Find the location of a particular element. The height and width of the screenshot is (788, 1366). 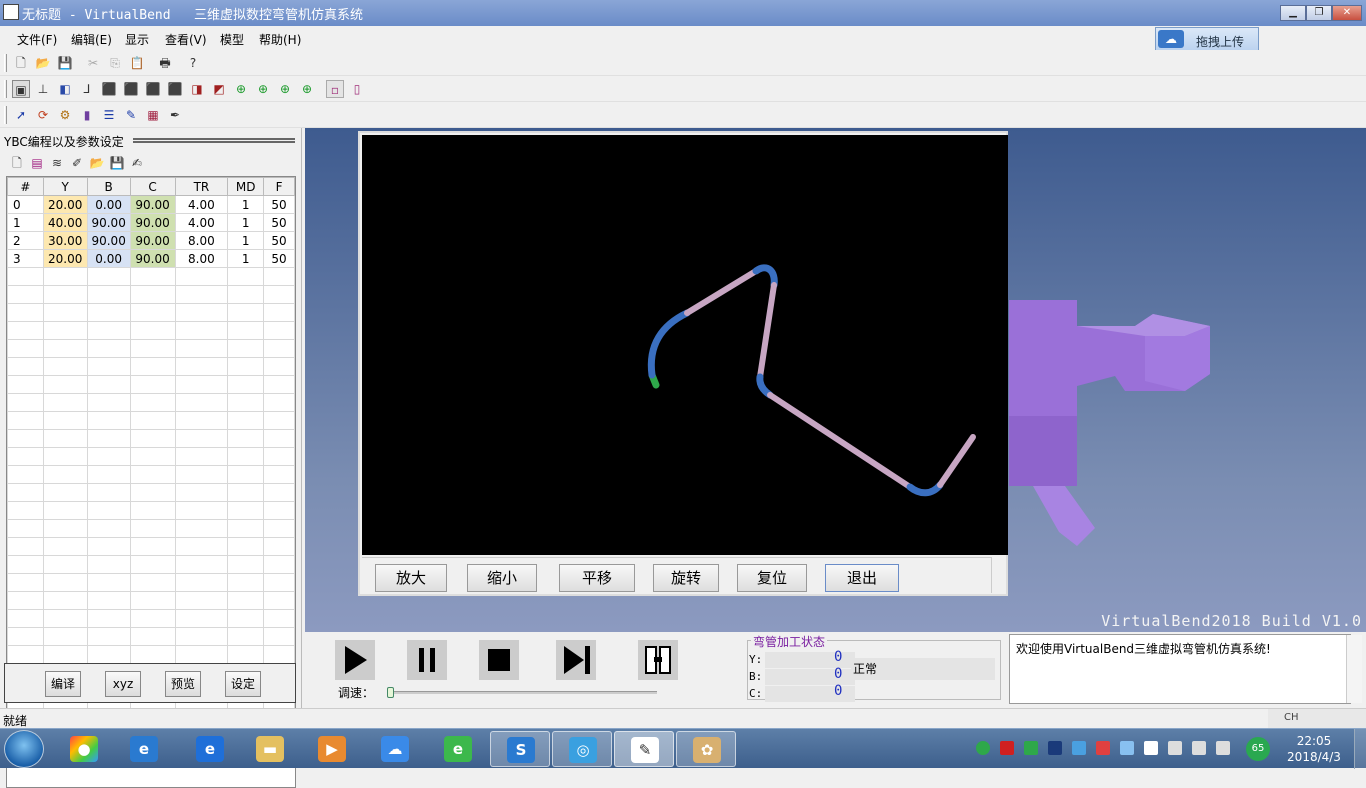

speed-slider-handle is located at coordinates (390, 692).